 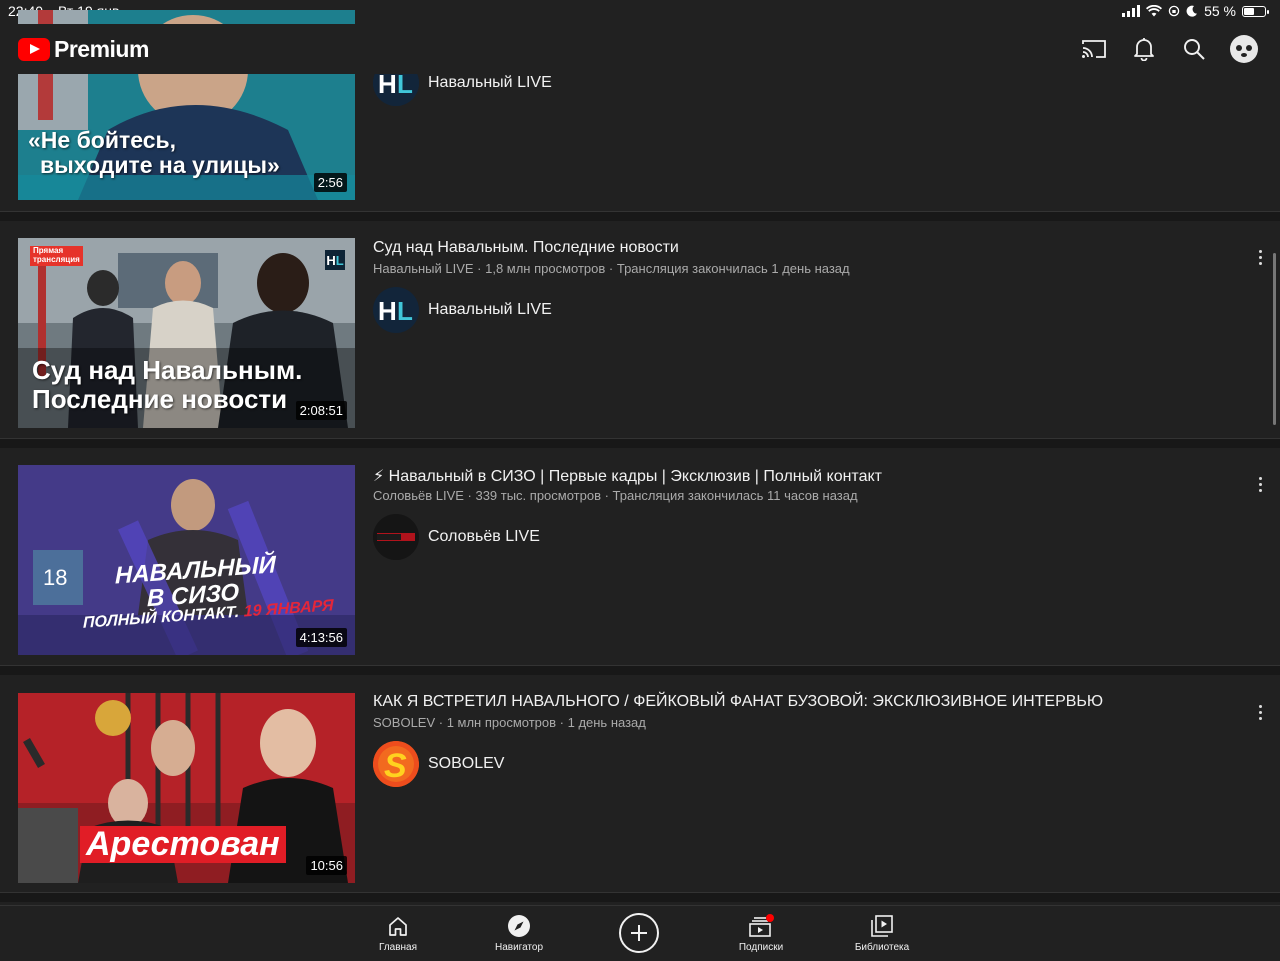 I want to click on app-header: Premium, so click(x=640, y=49).